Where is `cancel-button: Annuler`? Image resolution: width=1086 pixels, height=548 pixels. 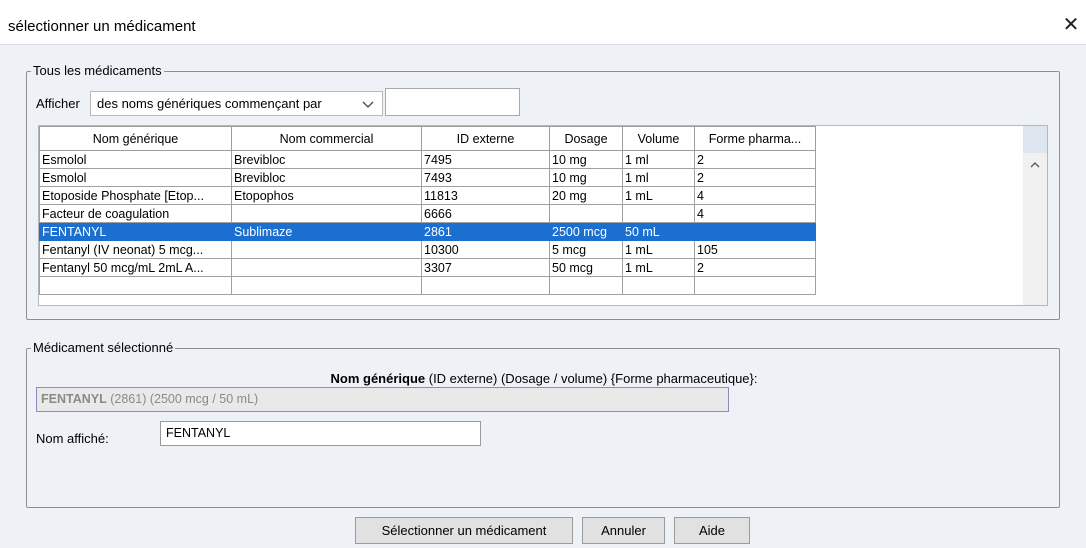 cancel-button: Annuler is located at coordinates (623, 530).